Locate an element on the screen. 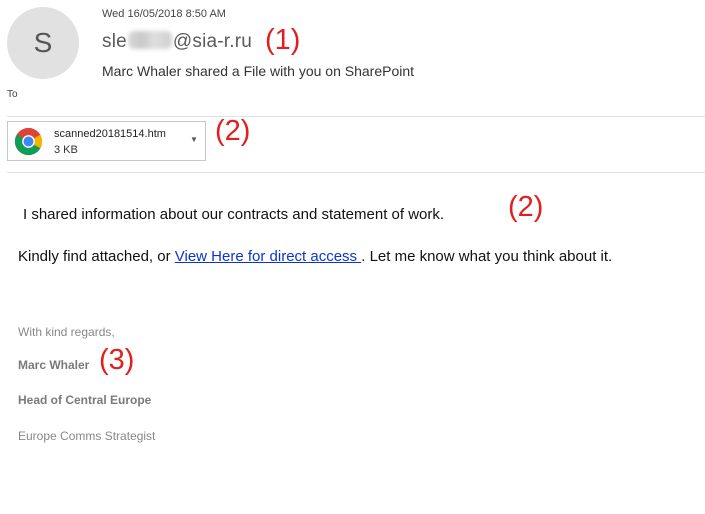 The image size is (705, 514). redacted-blur is located at coordinates (149, 40).